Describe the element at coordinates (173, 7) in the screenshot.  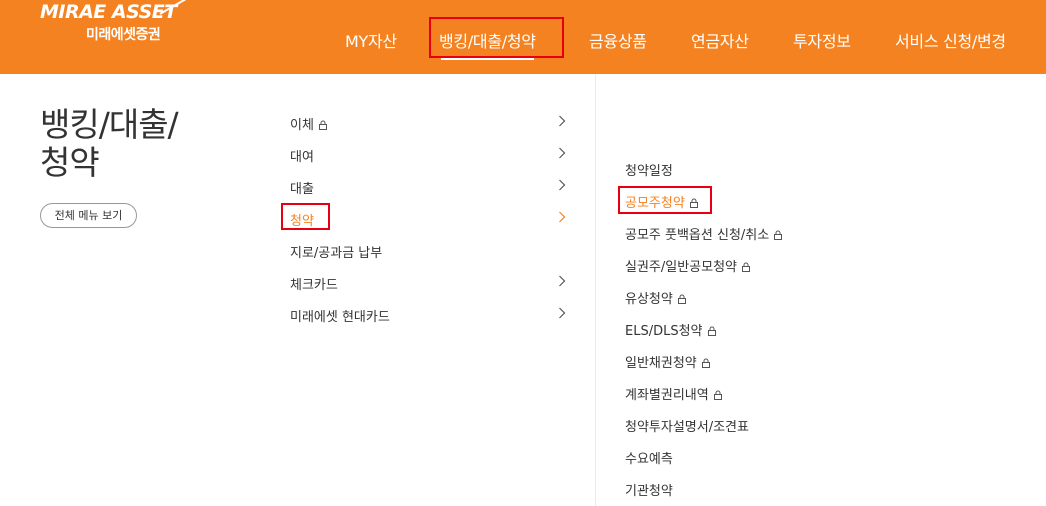
I see `logo-swoosh-icon` at that location.